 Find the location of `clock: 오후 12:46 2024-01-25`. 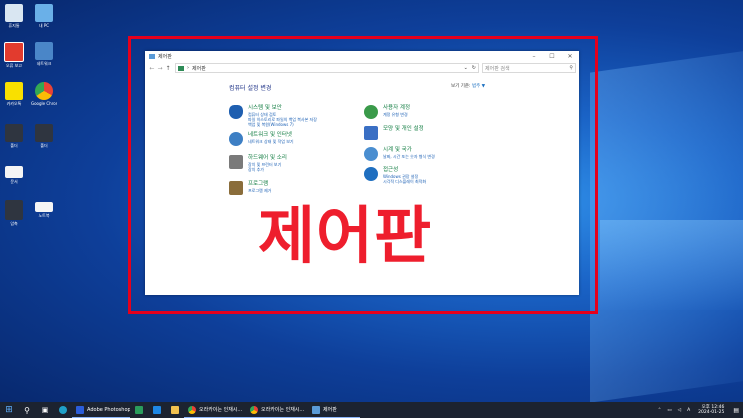

clock: 오후 12:46 2024-01-25 is located at coordinates (711, 410).